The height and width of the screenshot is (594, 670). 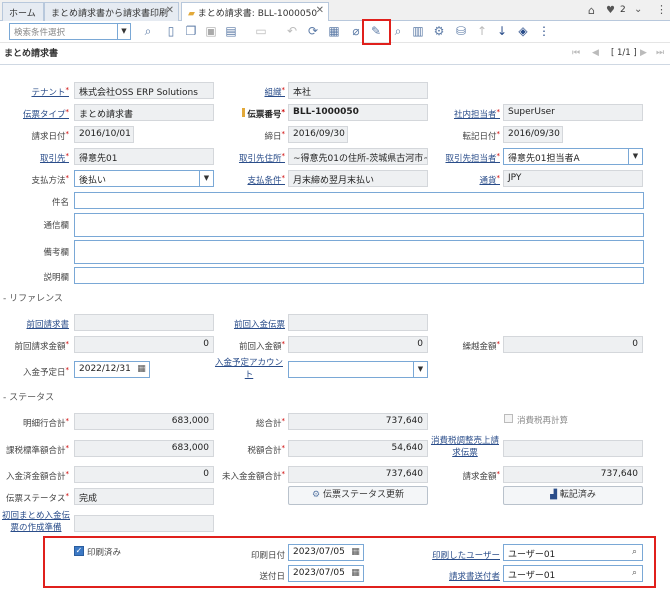 I want to click on subject-input, so click(x=359, y=200).